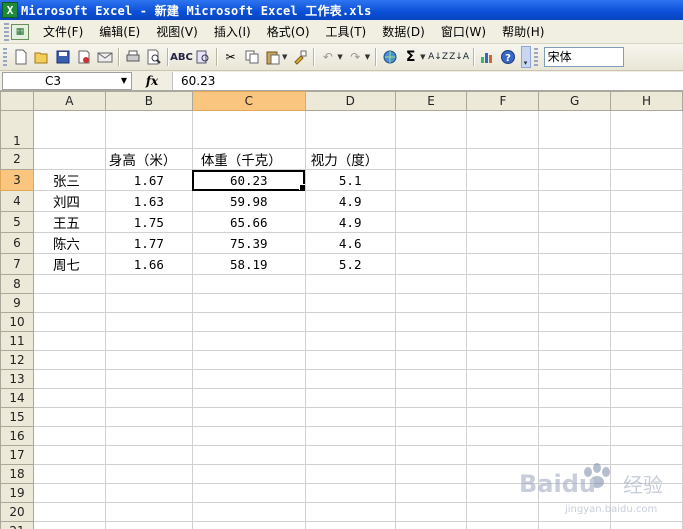  I want to click on row-header-14: 14, so click(17, 398).